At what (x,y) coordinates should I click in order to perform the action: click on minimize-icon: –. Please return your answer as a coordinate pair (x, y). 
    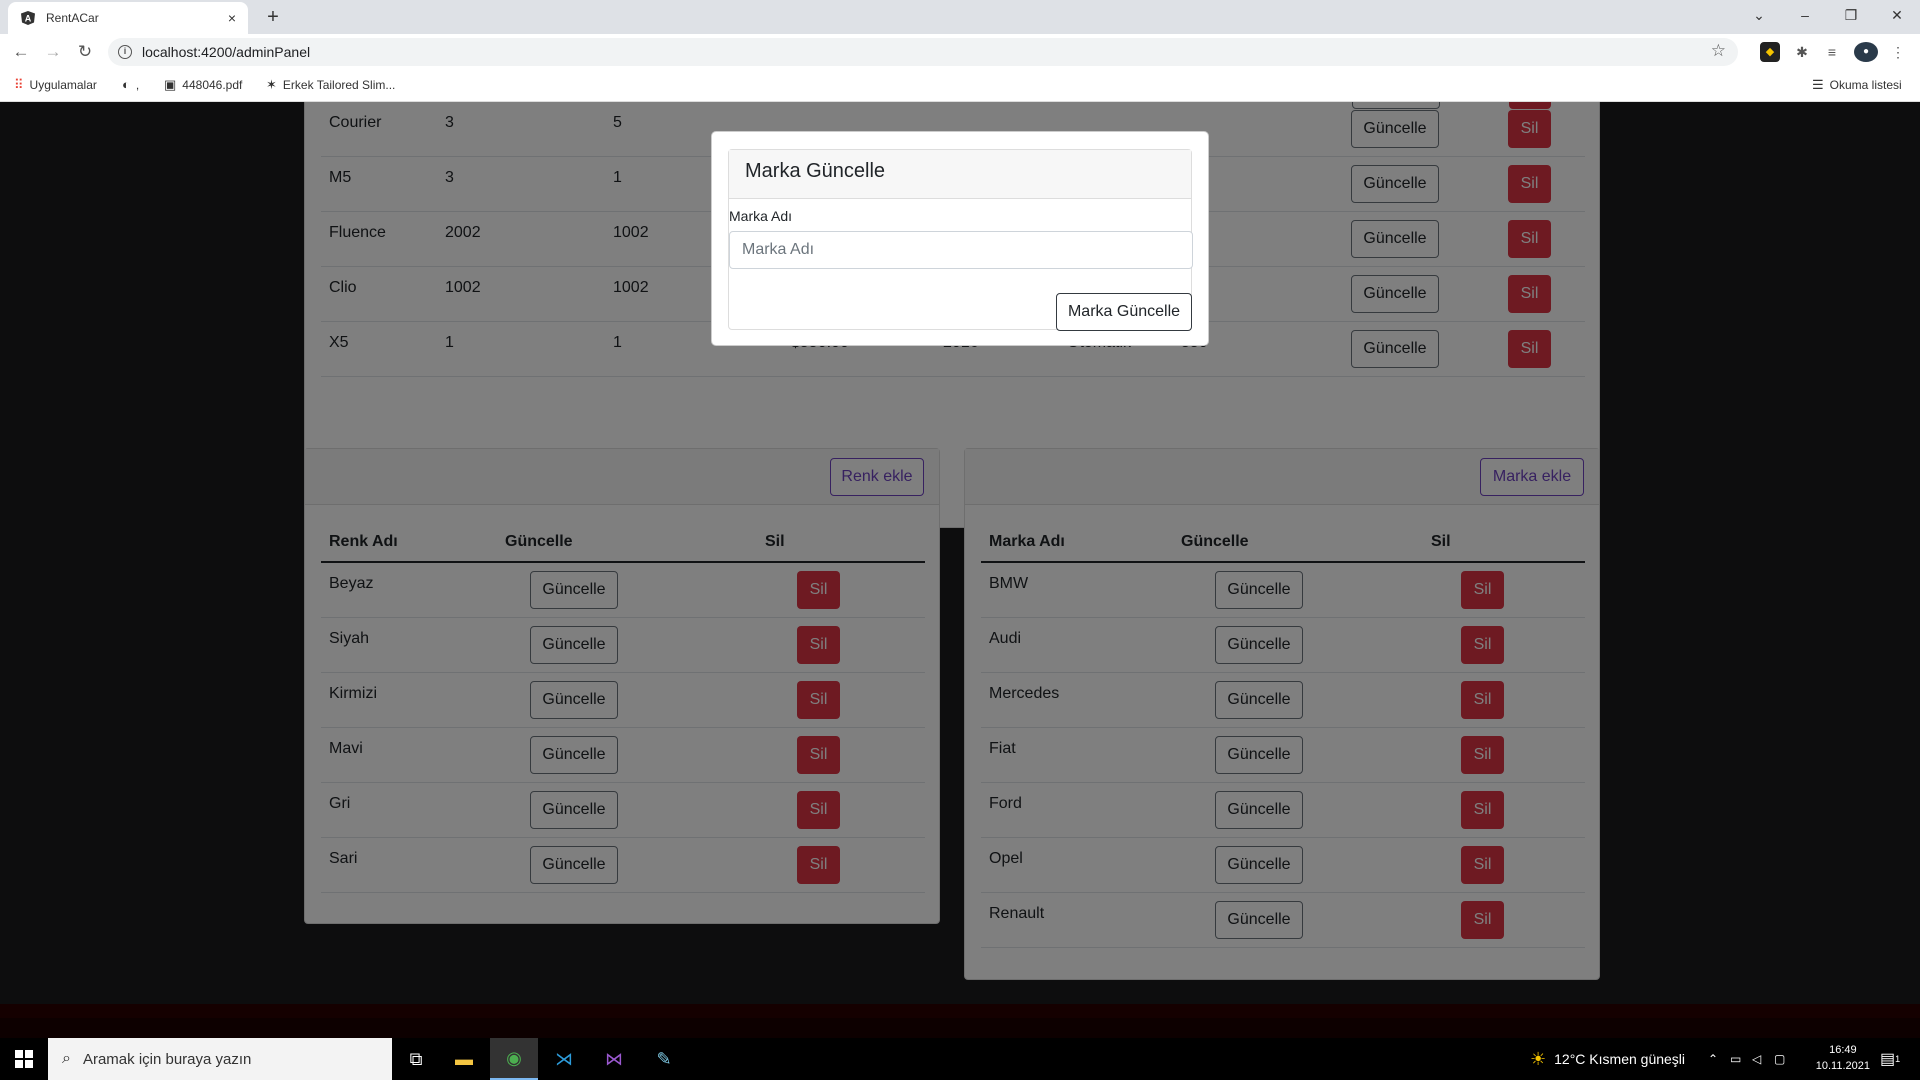
    Looking at the image, I should click on (1805, 15).